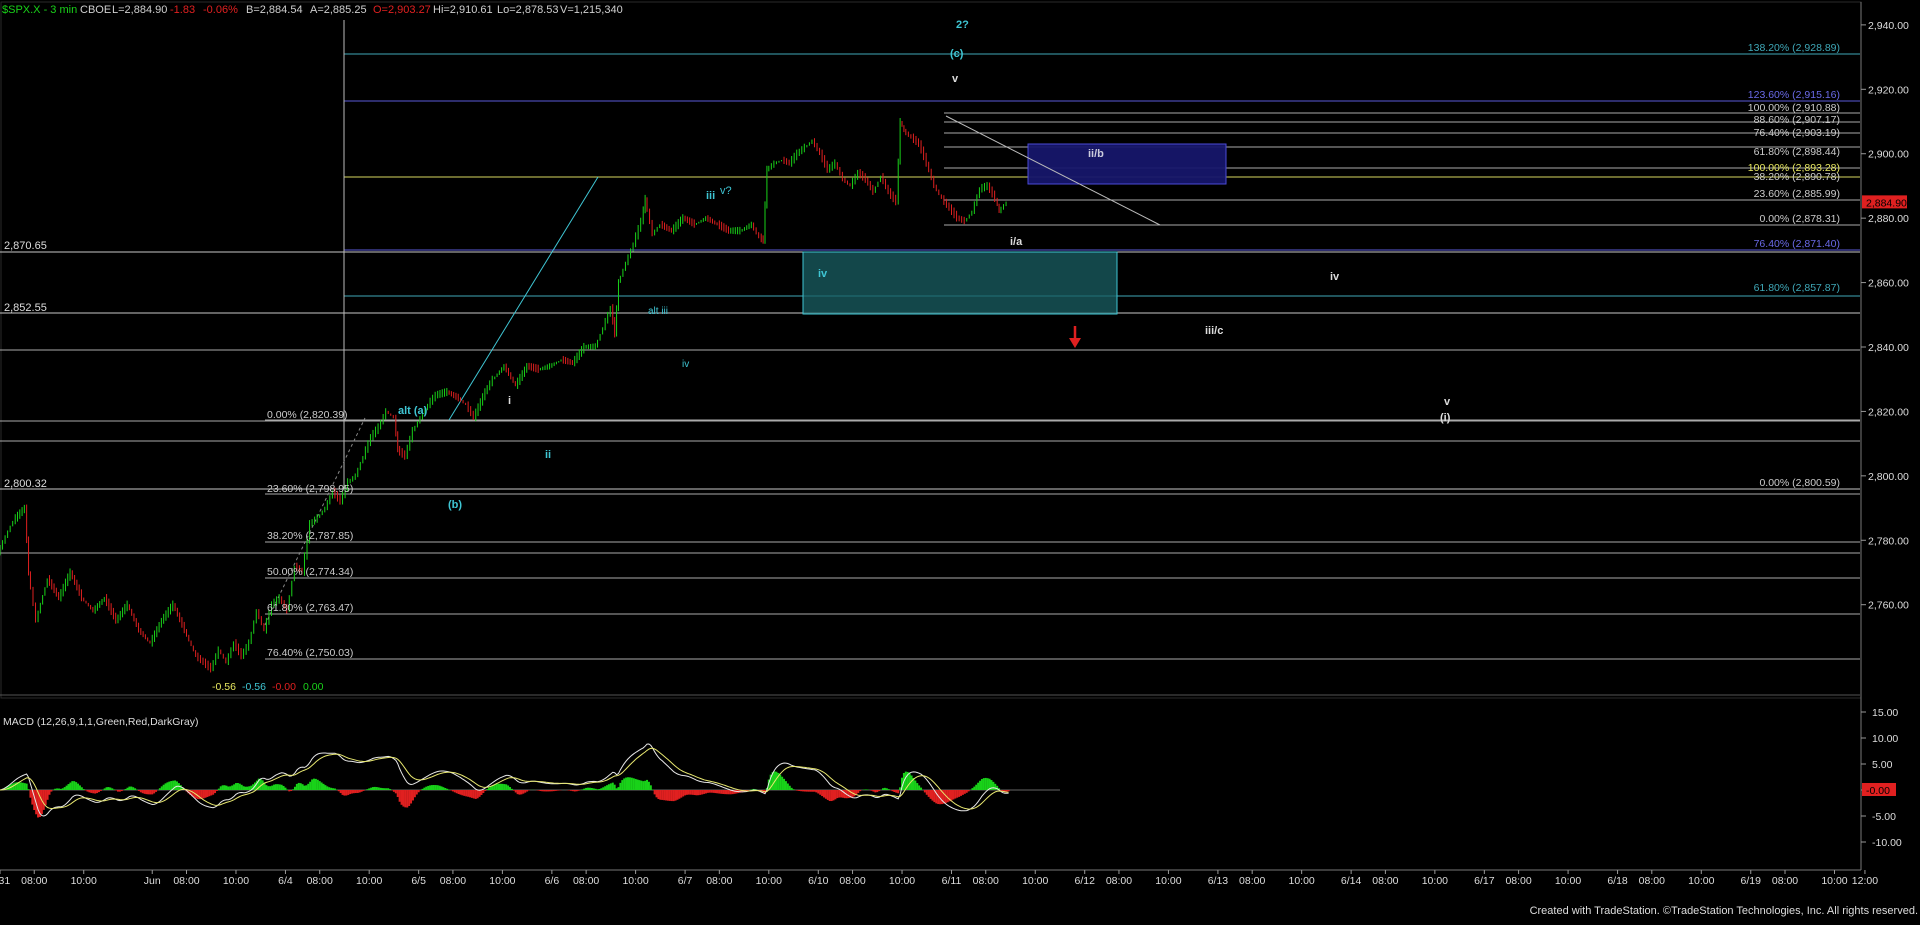 This screenshot has width=1920, height=925. I want to click on fib-label: 23.60% (2,798.95), so click(310, 489).